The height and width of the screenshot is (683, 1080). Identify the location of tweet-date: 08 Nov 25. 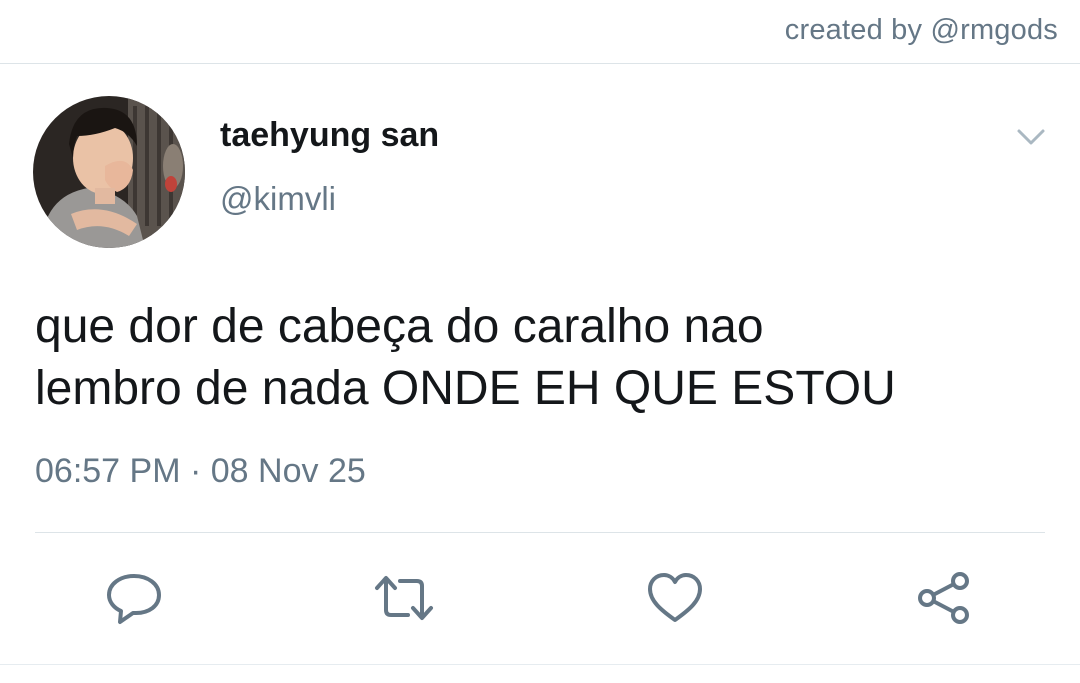
(288, 471).